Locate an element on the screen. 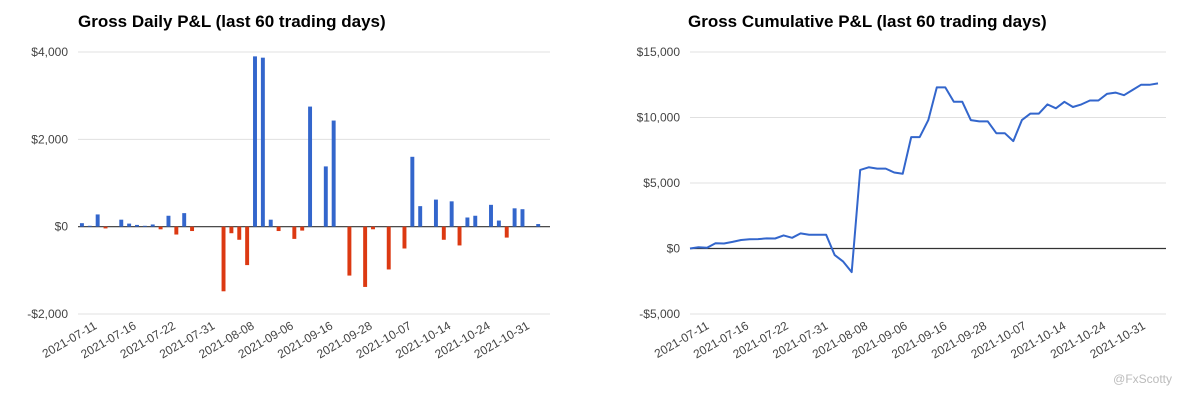 Image resolution: width=1182 pixels, height=408 pixels. y-tick-label: $10,000 is located at coordinates (659, 118).